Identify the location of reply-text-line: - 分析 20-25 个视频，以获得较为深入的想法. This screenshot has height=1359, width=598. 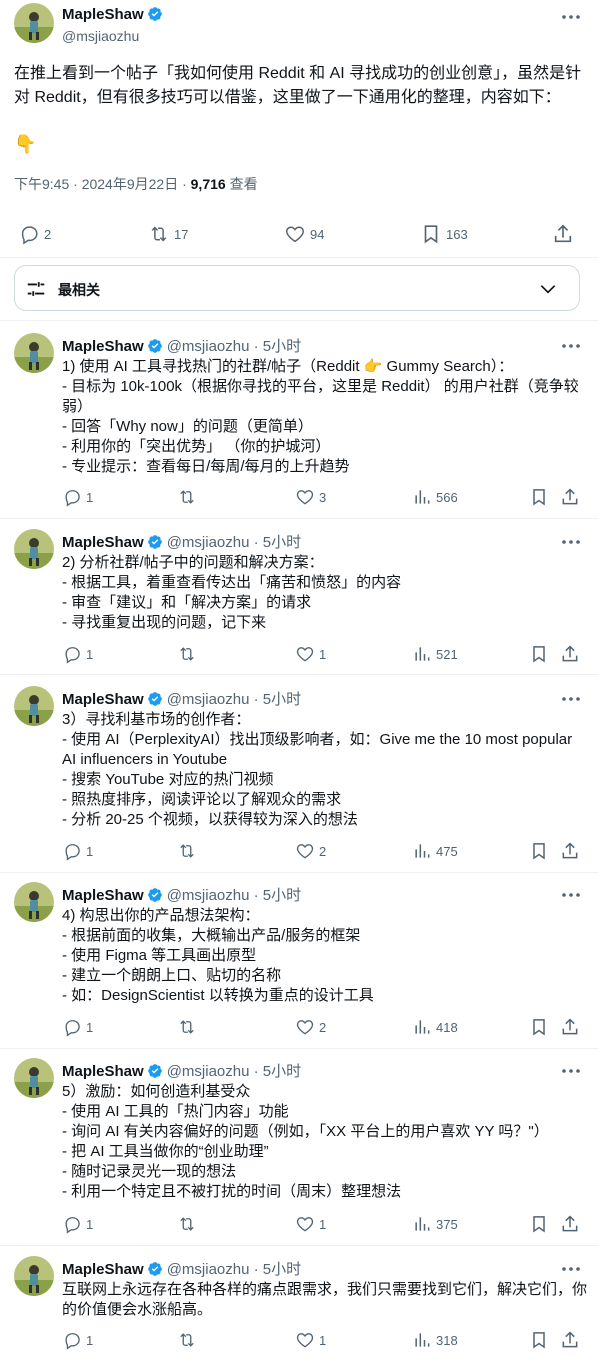
(210, 819).